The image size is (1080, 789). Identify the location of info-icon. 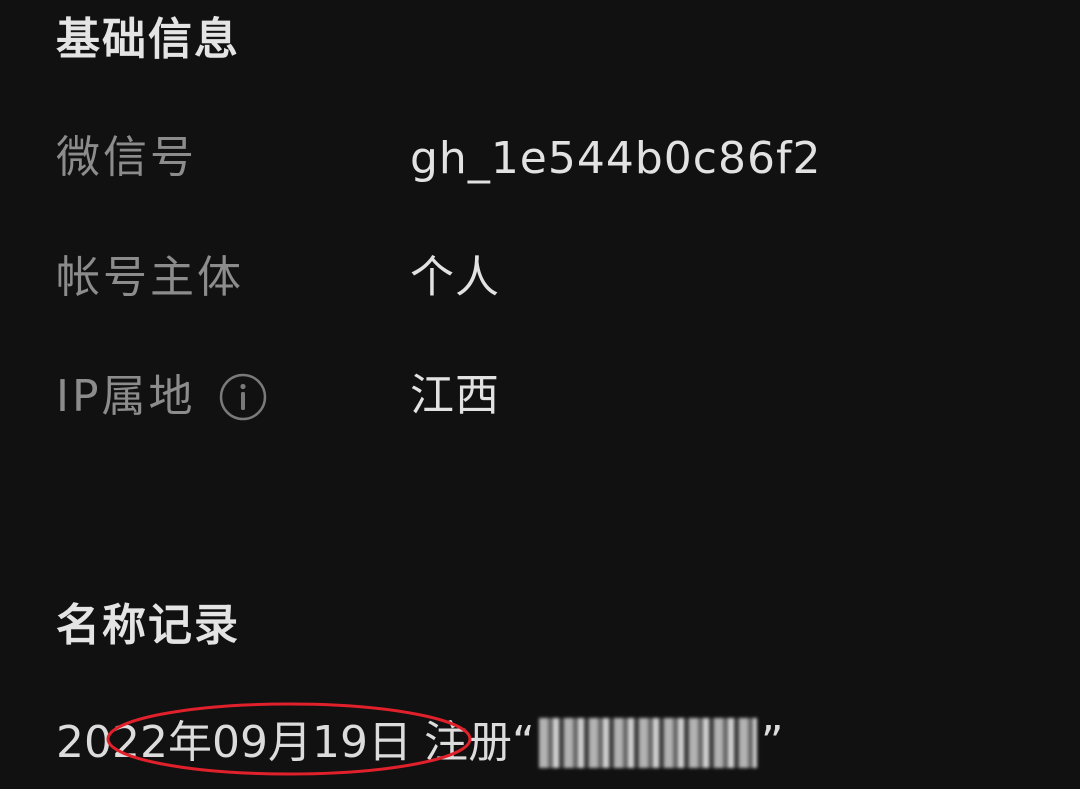
(243, 397).